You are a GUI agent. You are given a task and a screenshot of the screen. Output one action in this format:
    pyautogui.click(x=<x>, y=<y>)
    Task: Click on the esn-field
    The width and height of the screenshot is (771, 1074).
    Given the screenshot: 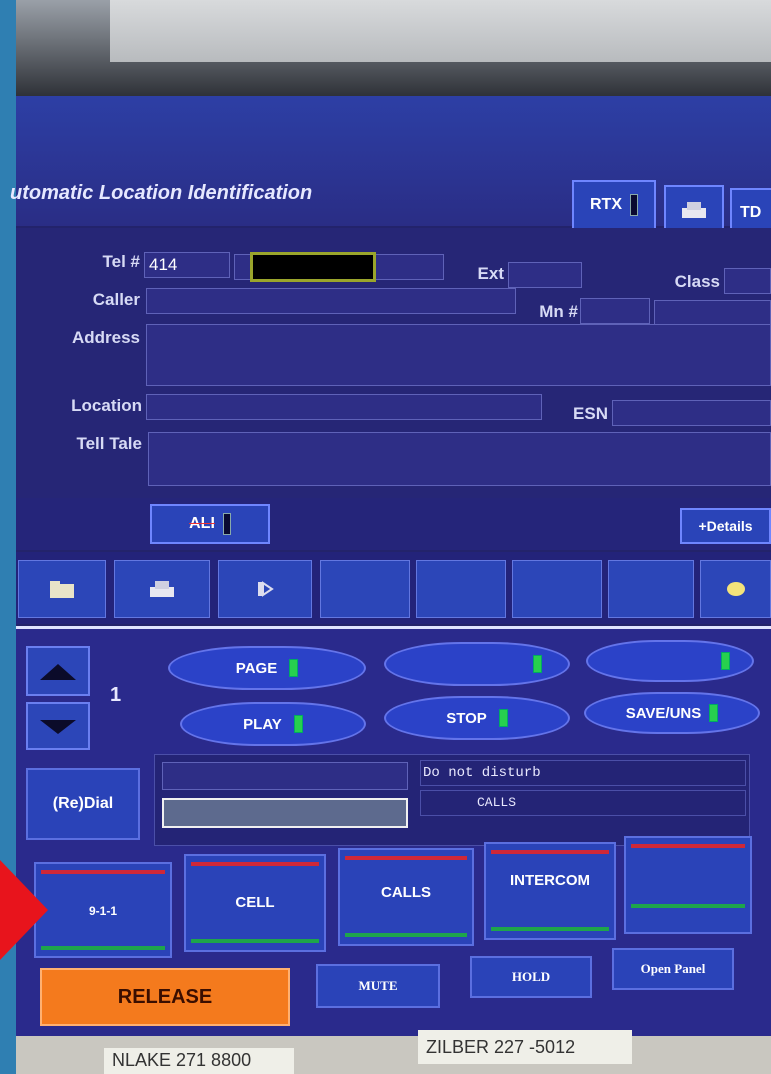 What is the action you would take?
    pyautogui.click(x=691, y=413)
    